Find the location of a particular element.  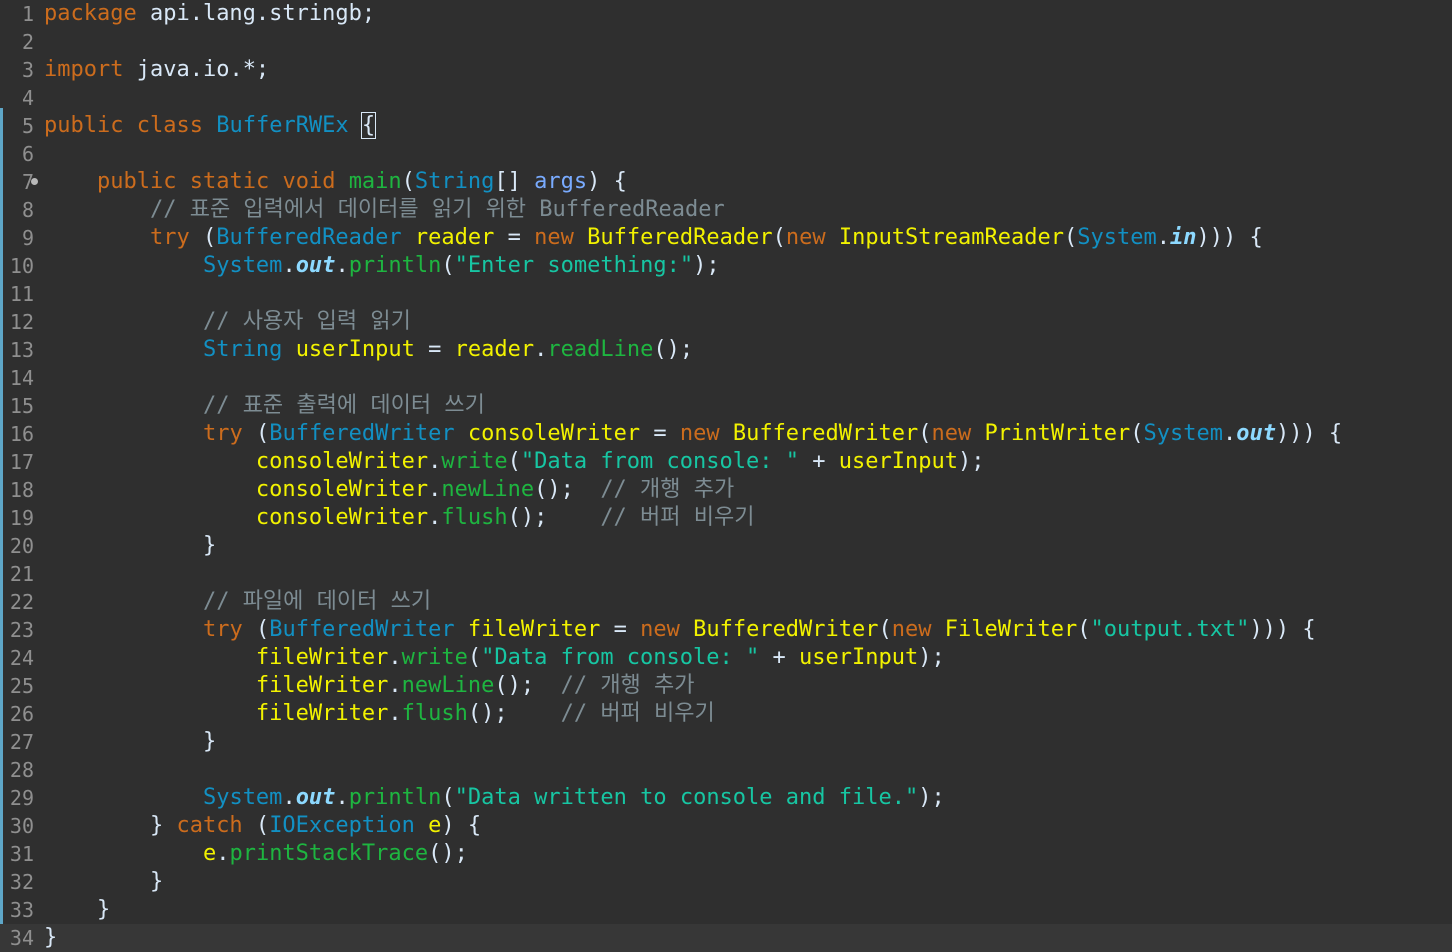

code-text: } is located at coordinates (103, 882).